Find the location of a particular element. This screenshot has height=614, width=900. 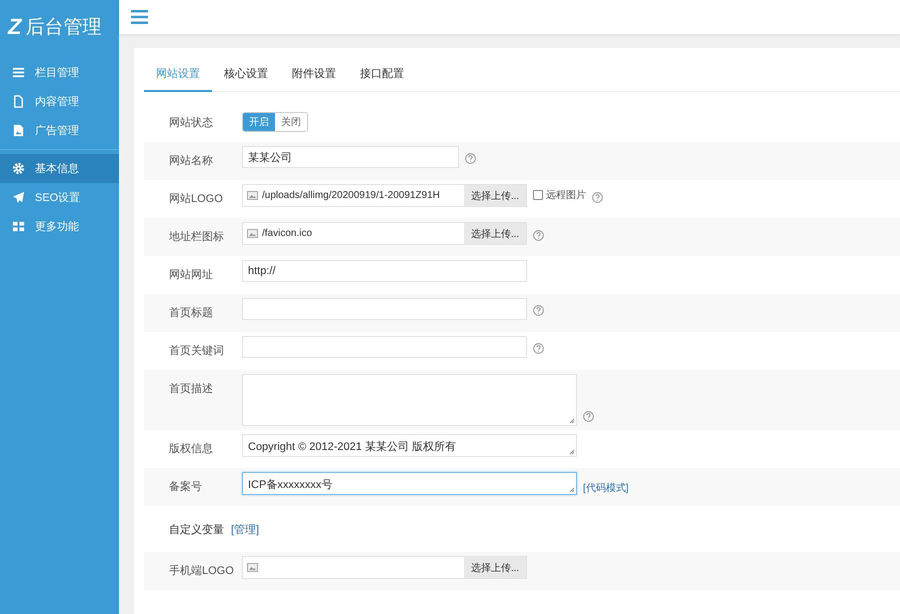

code-mode-link: [代码模式] is located at coordinates (606, 488).